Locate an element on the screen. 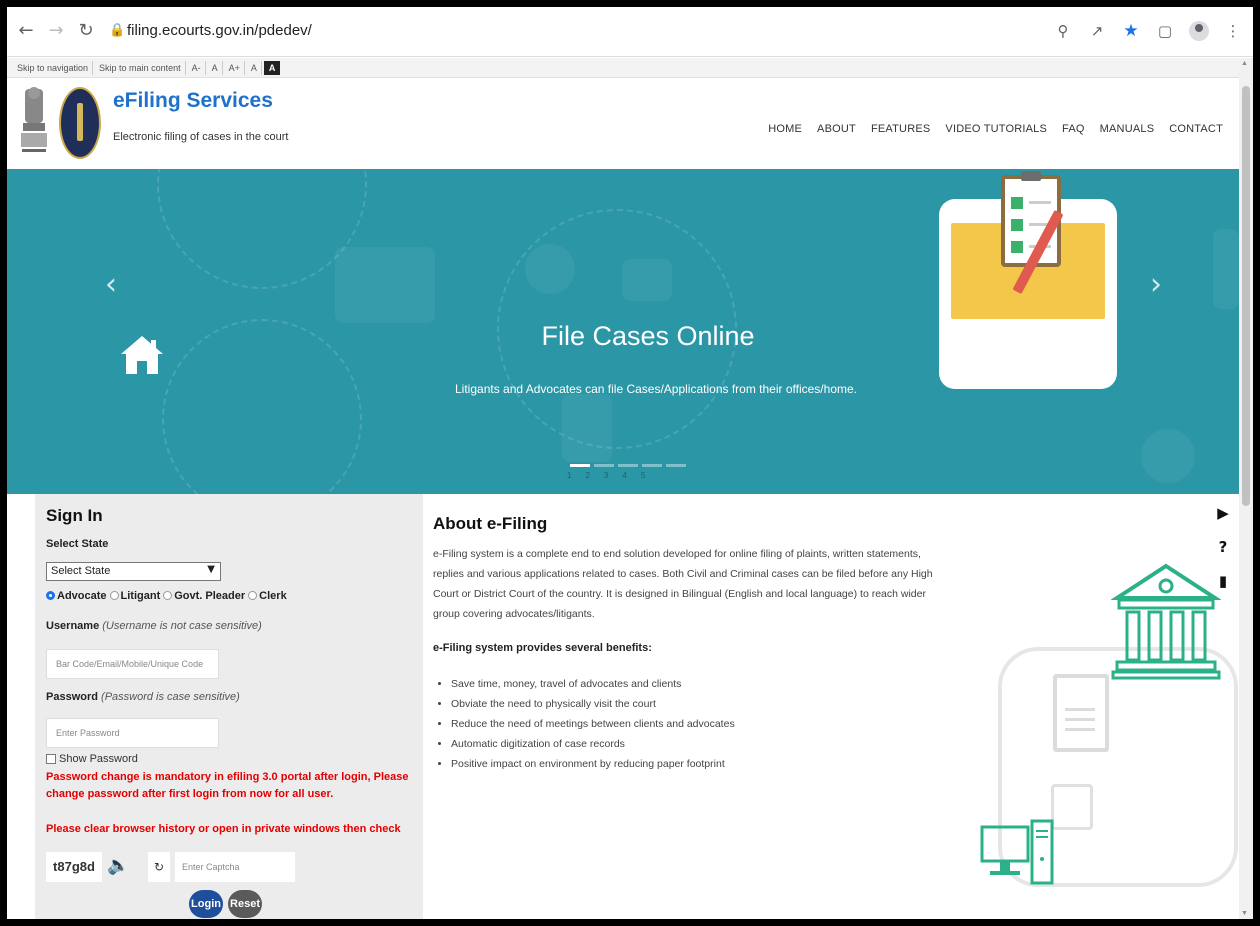 The image size is (1260, 926). carousel-prev-icon: ‹ is located at coordinates (111, 284).